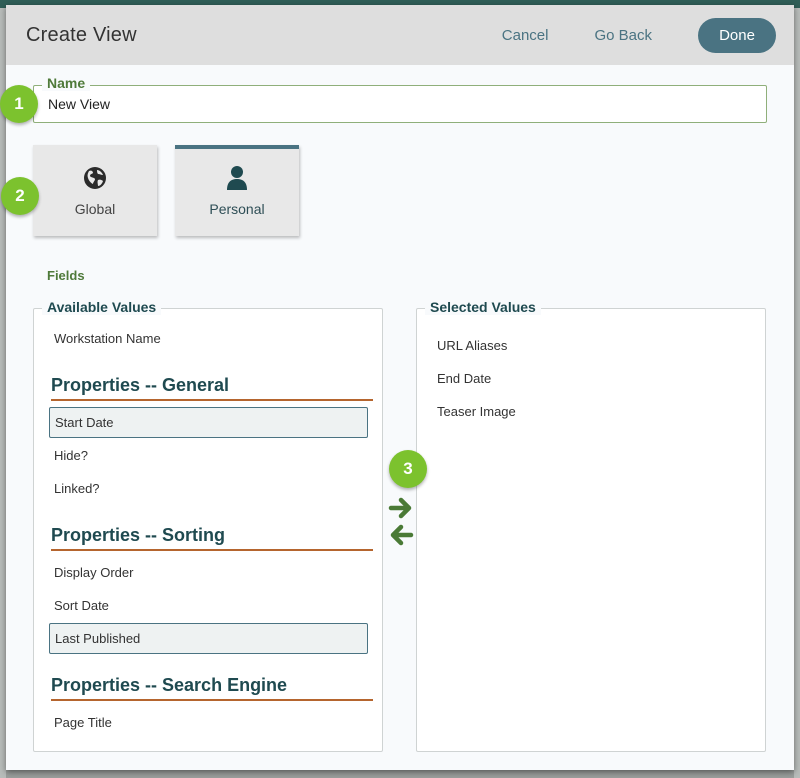 This screenshot has width=800, height=778. What do you see at coordinates (476, 411) in the screenshot?
I see `list-item: Teaser Image` at bounding box center [476, 411].